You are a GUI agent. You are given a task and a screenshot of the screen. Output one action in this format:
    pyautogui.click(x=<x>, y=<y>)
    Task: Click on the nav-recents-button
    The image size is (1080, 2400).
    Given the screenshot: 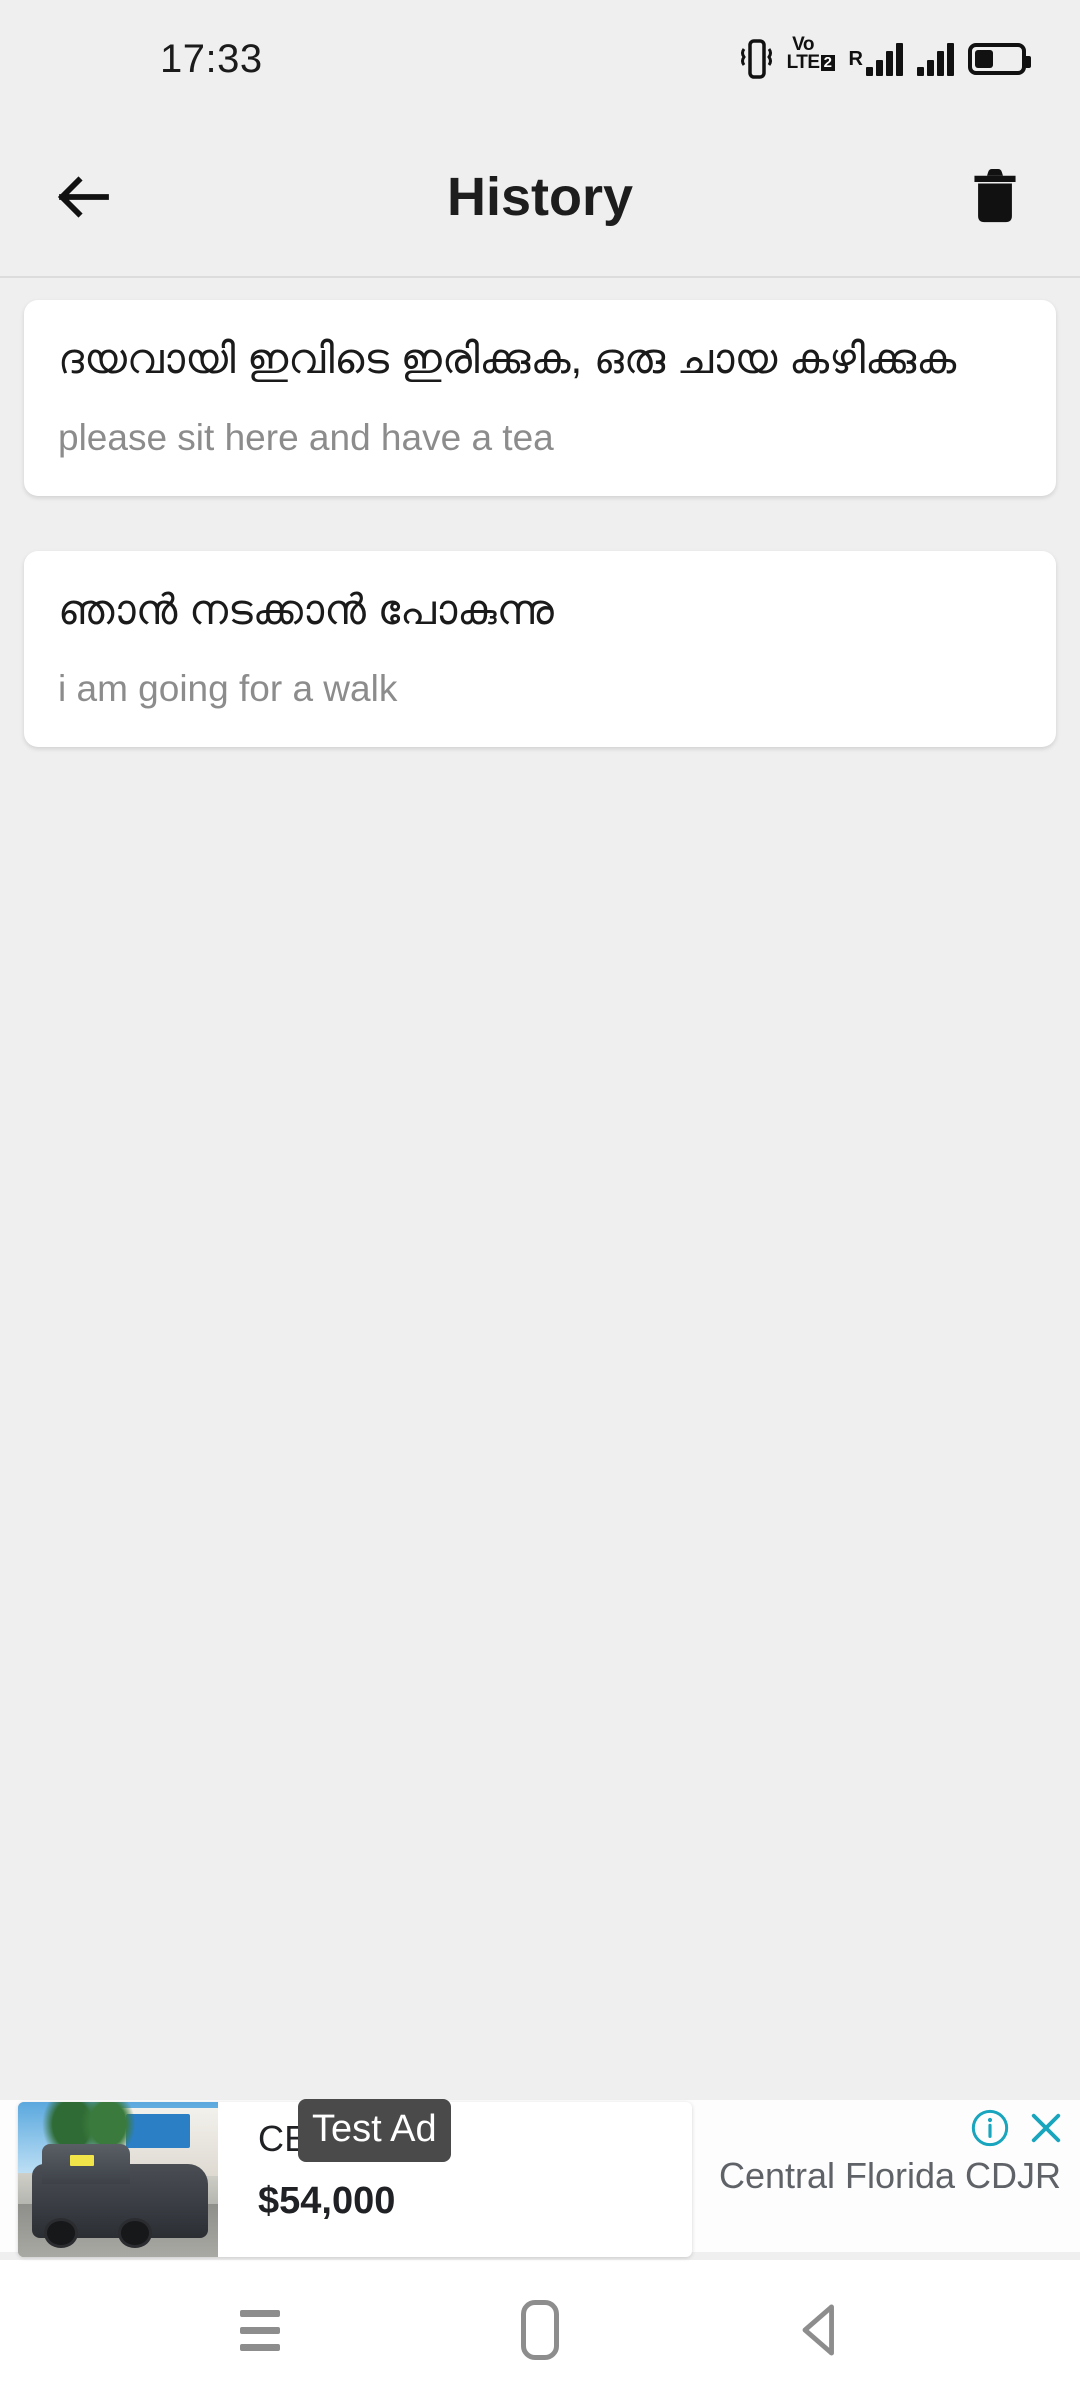 What is the action you would take?
    pyautogui.click(x=260, y=2330)
    